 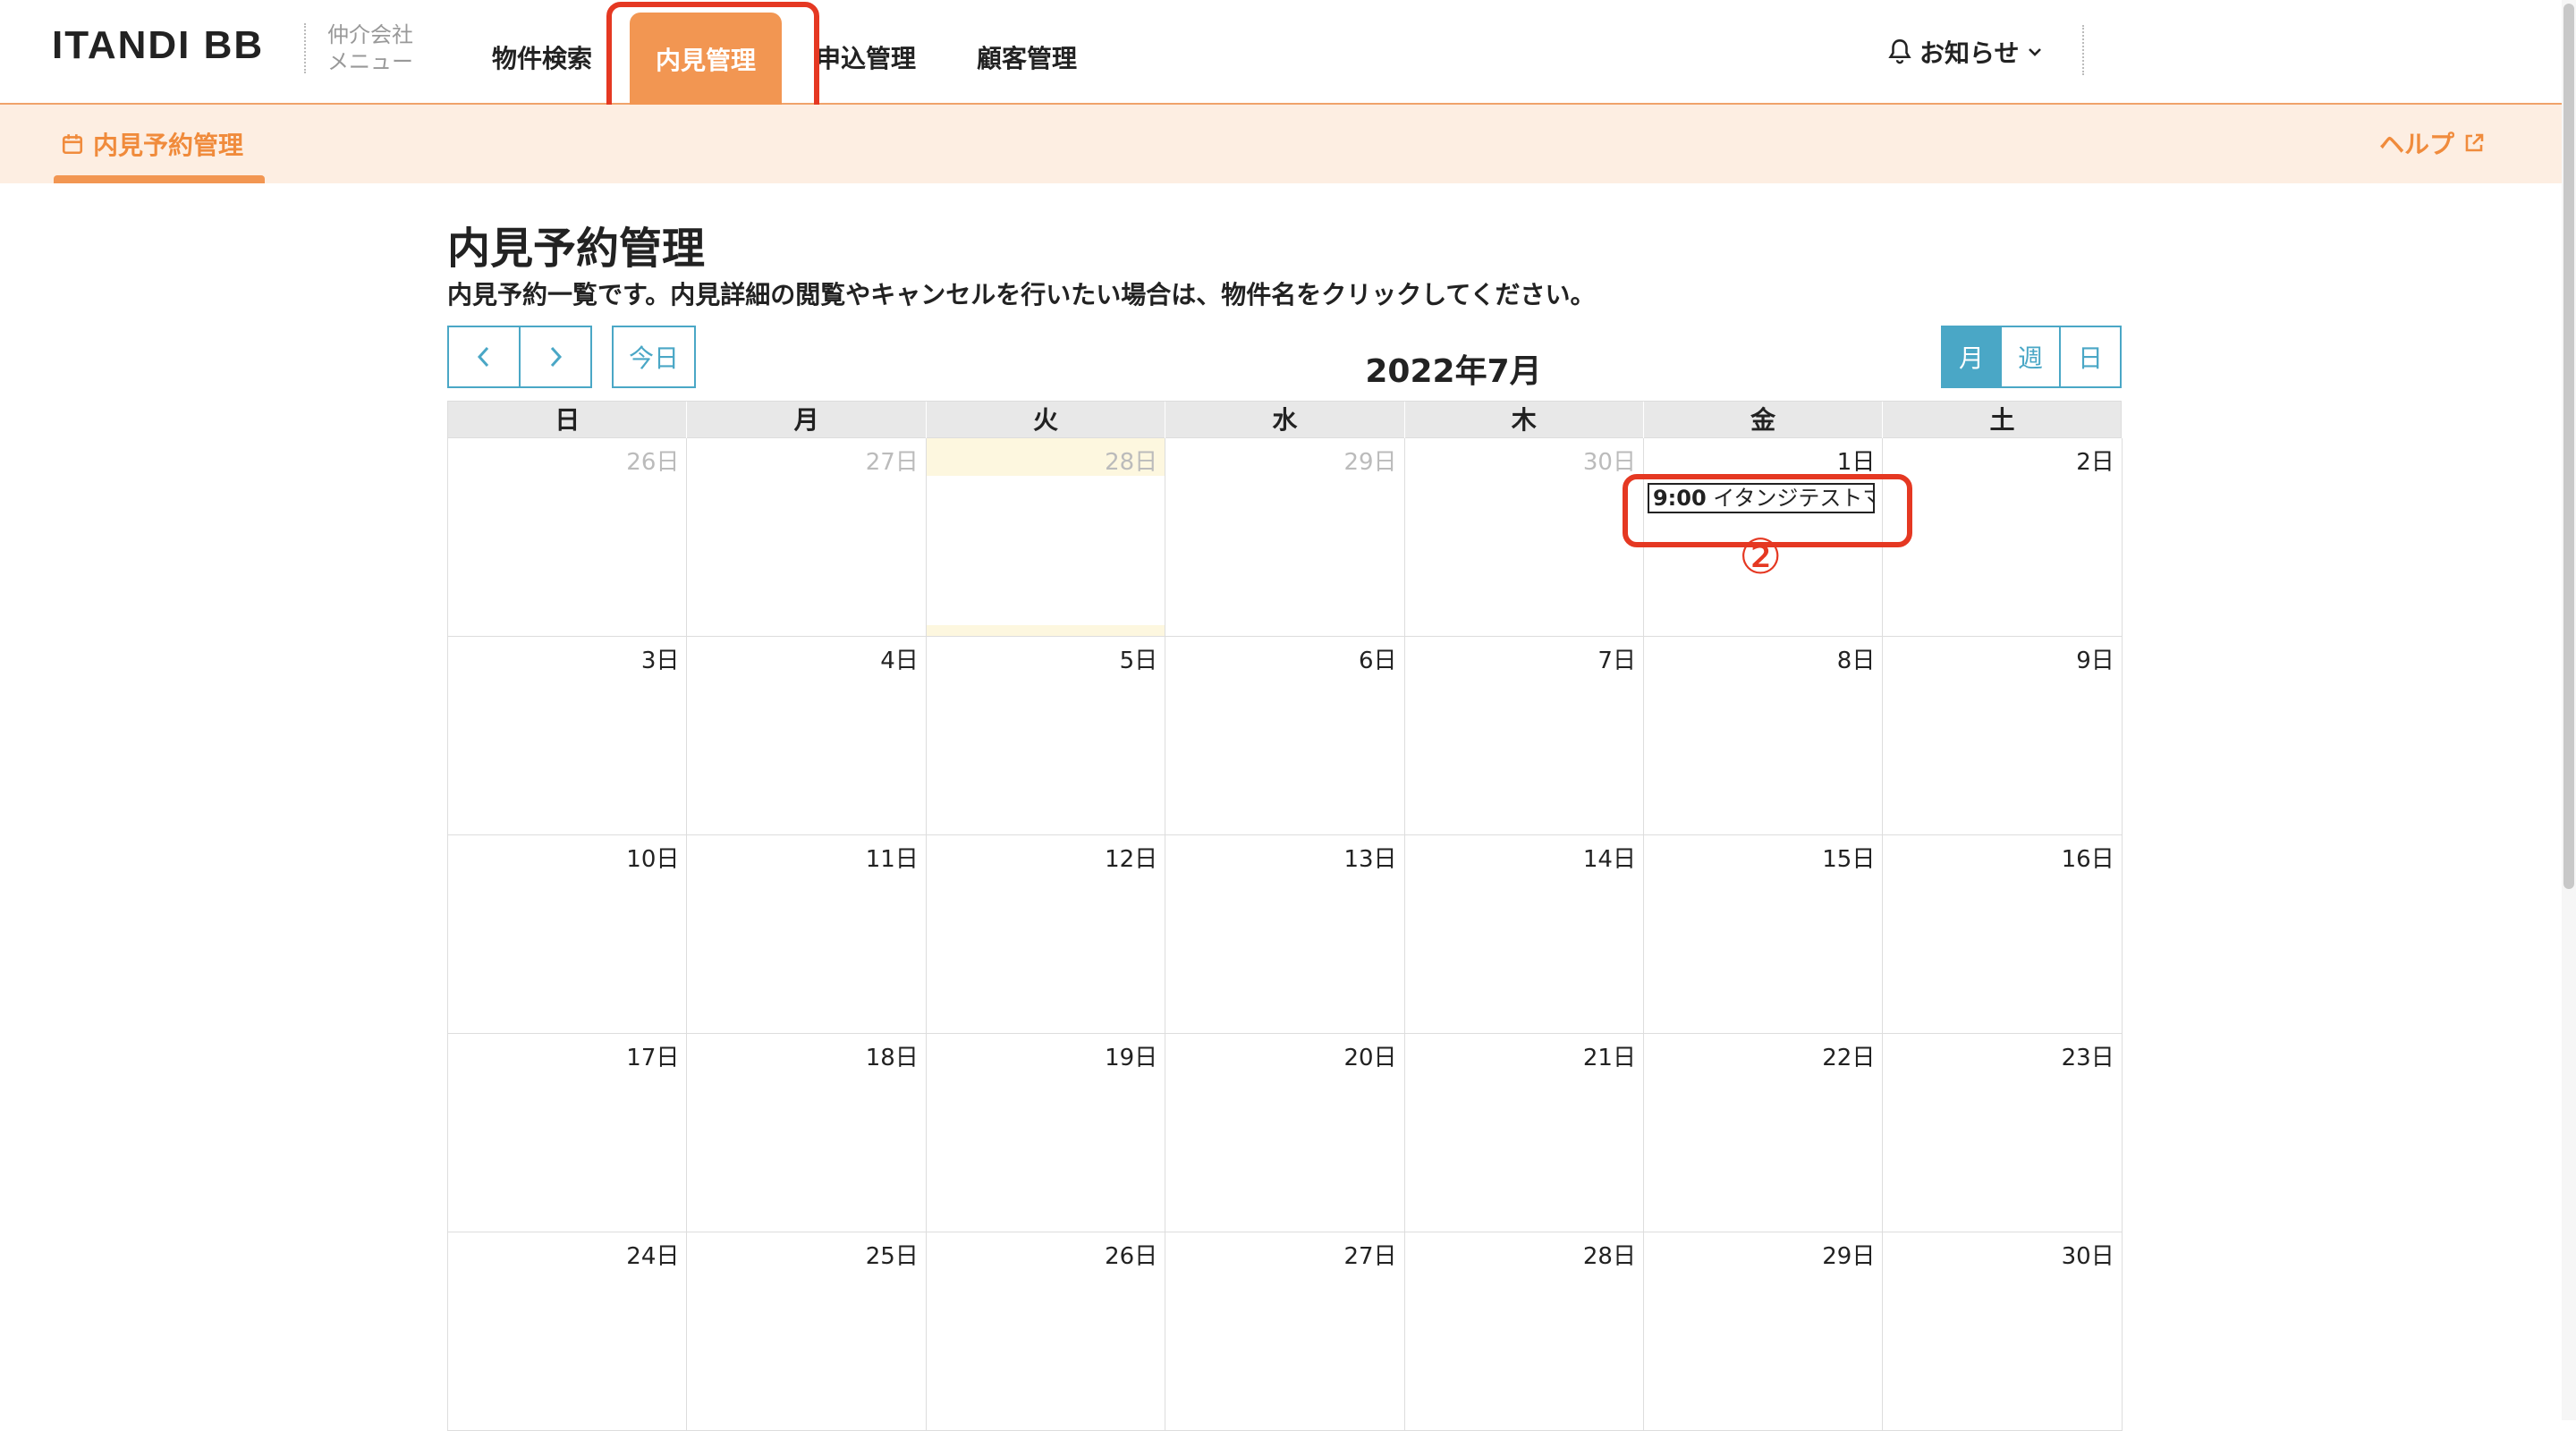 What do you see at coordinates (1761, 557) in the screenshot?
I see `annotation-mark-2: ②` at bounding box center [1761, 557].